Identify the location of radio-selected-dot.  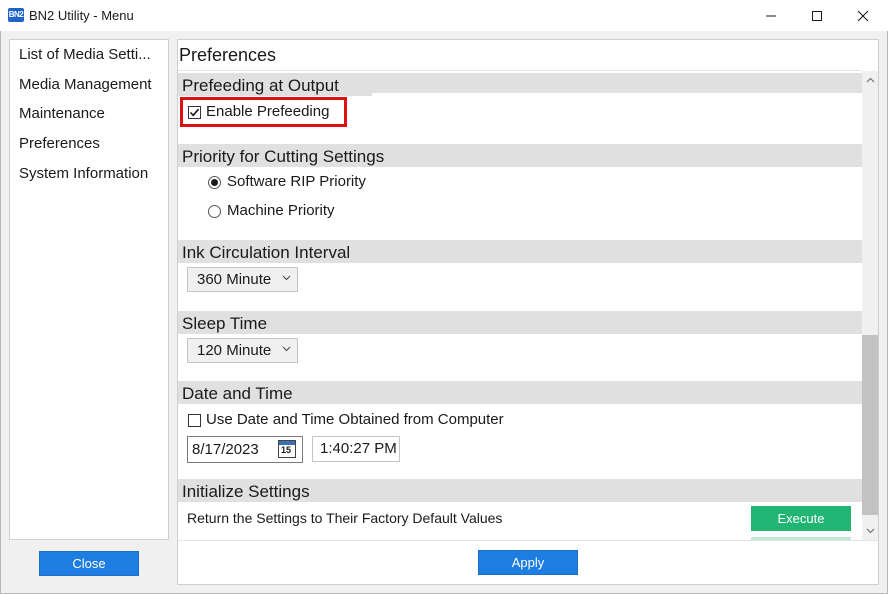
(214, 182).